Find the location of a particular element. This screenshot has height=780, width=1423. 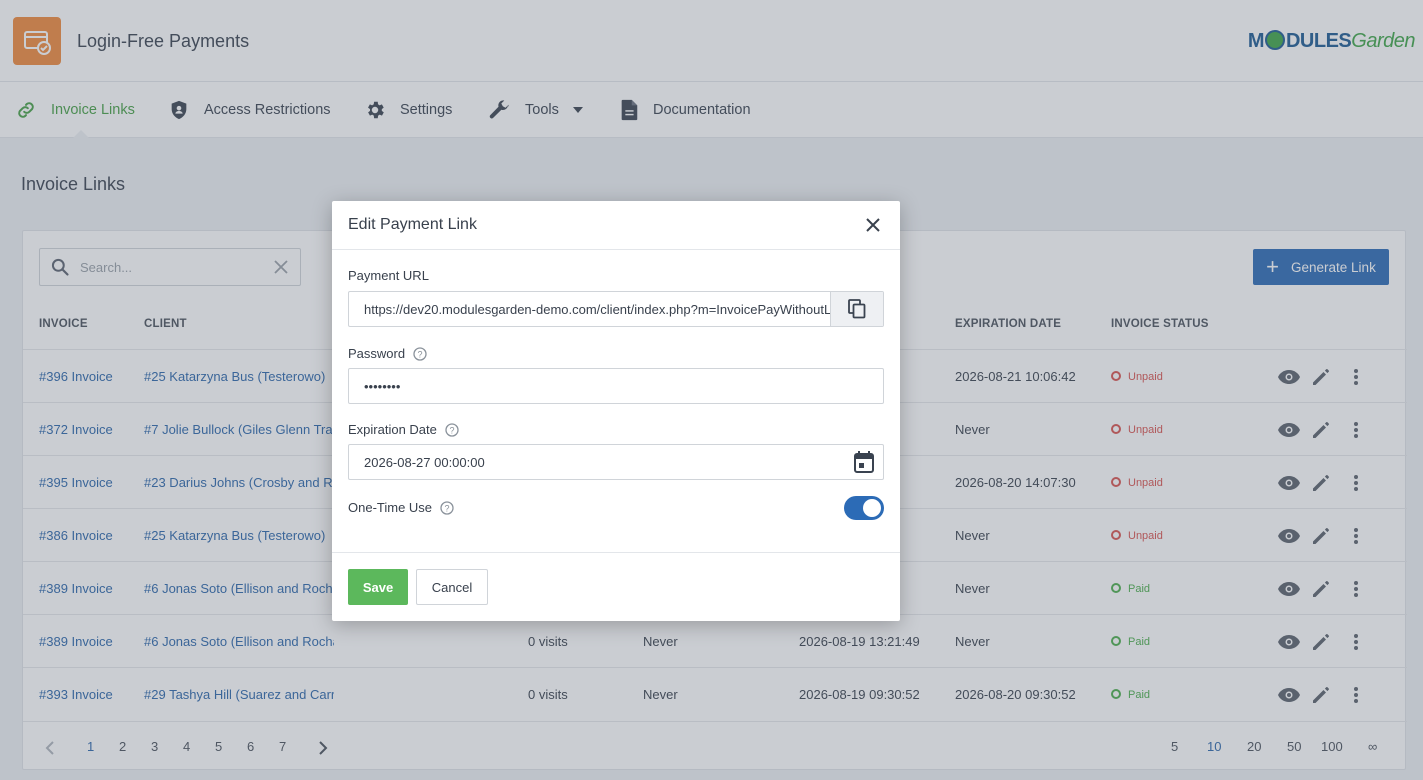

expiration-date-field: 2026-08-27 00:00:00 is located at coordinates (616, 462).